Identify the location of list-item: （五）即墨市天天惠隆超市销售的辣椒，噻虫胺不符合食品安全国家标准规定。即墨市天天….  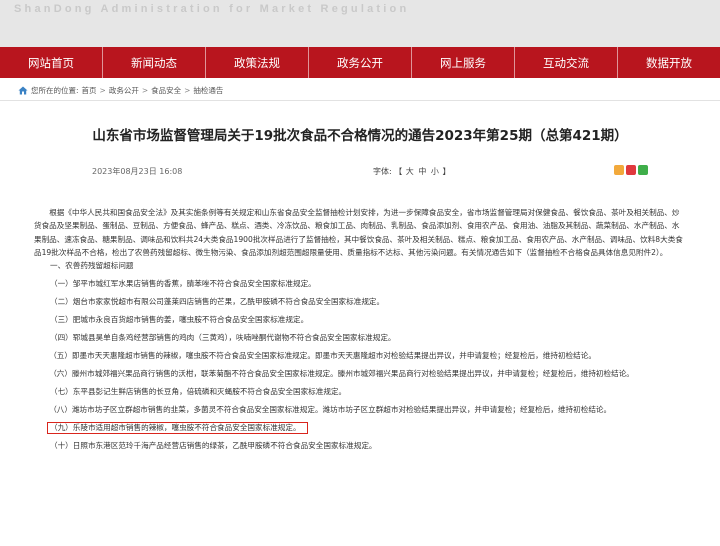
(322, 356).